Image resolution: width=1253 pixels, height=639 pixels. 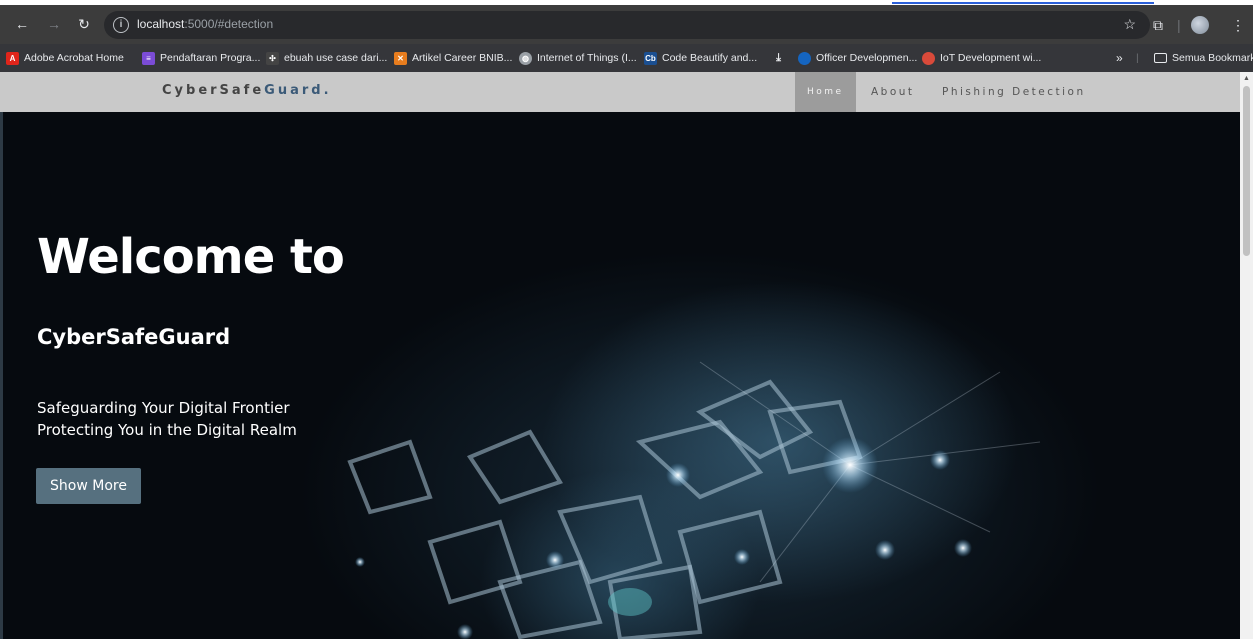 I want to click on hero-subtitle: CyberSafeGuard, so click(x=134, y=337).